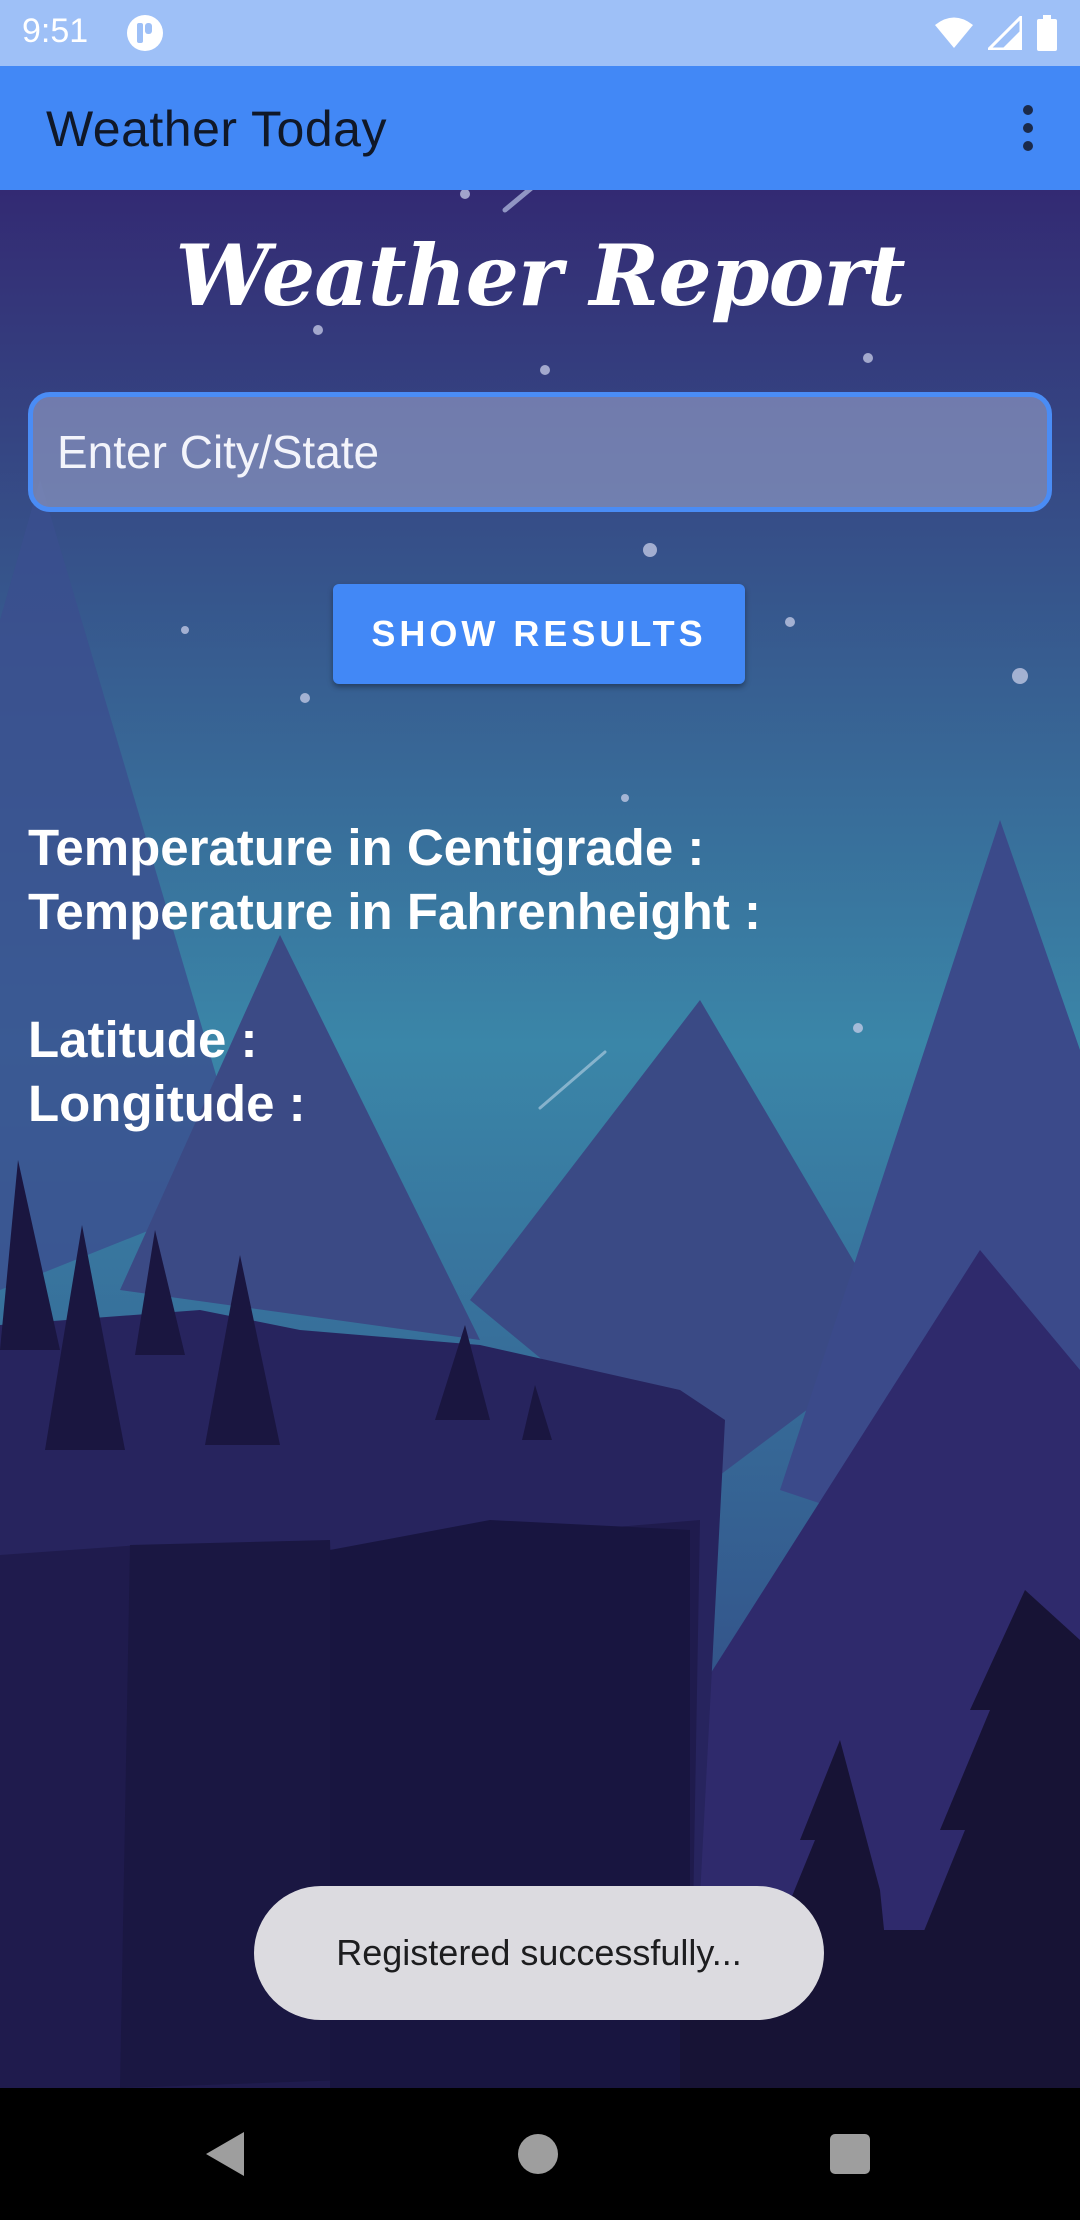 The image size is (1080, 2220). Describe the element at coordinates (1028, 128) in the screenshot. I see `more-vert-icon` at that location.